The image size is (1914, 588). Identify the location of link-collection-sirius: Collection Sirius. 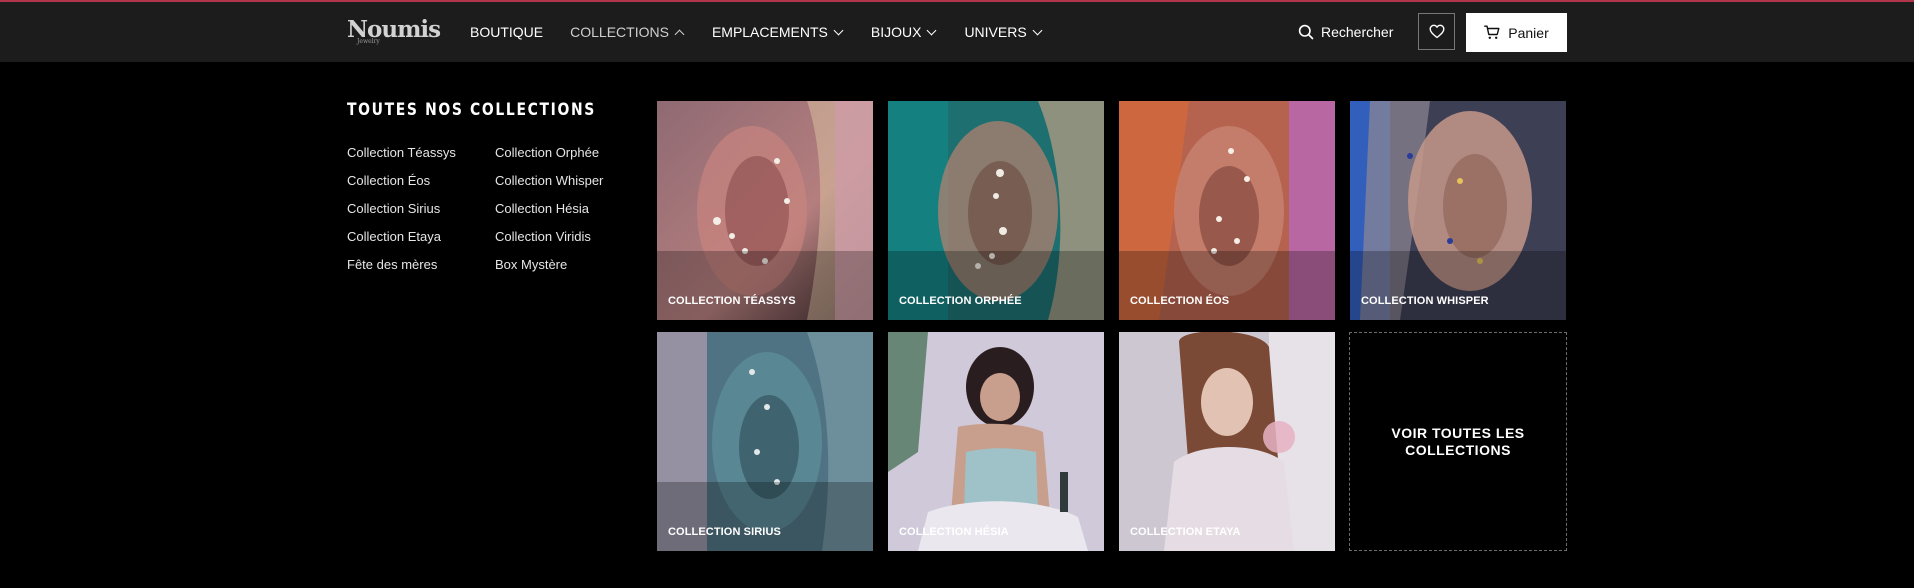
(401, 215).